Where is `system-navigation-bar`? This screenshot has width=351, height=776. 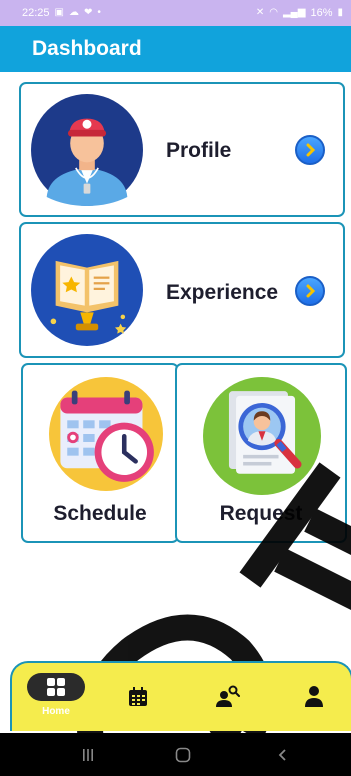 system-navigation-bar is located at coordinates (175, 754).